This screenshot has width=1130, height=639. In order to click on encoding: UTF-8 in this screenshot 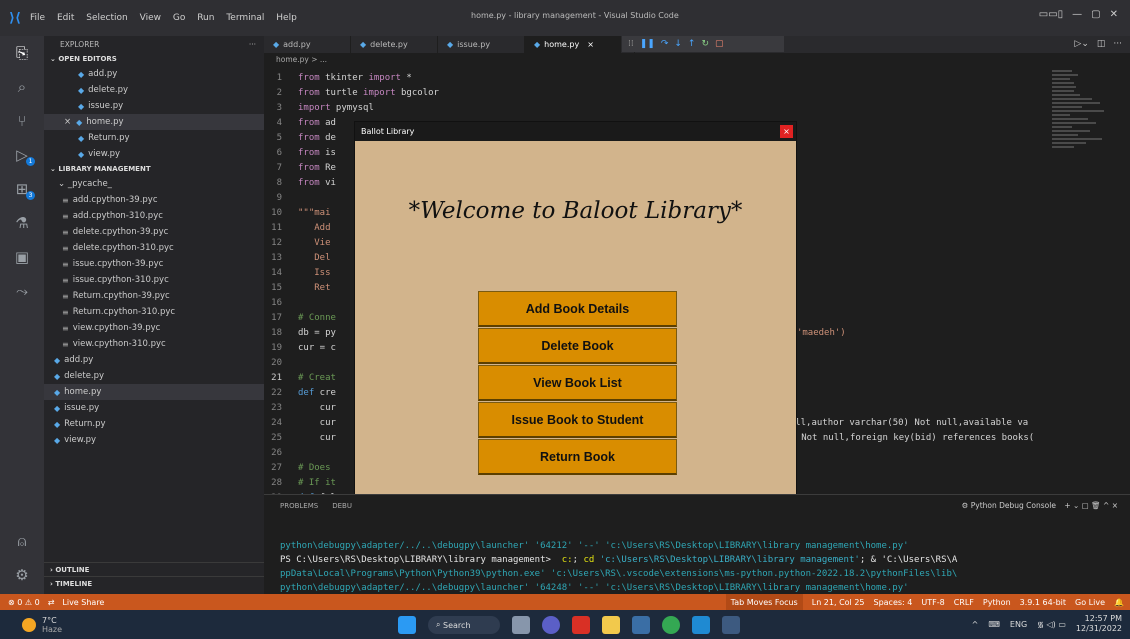, I will do `click(932, 602)`.